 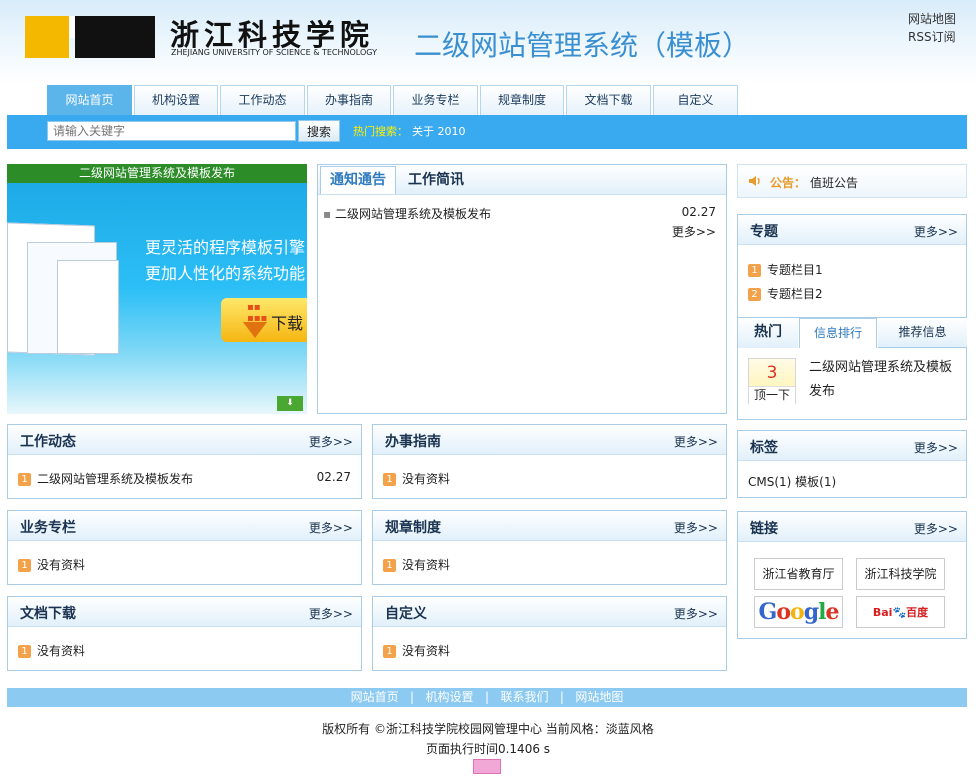 What do you see at coordinates (439, 131) in the screenshot?
I see `hot-search-terms: 关于 2010` at bounding box center [439, 131].